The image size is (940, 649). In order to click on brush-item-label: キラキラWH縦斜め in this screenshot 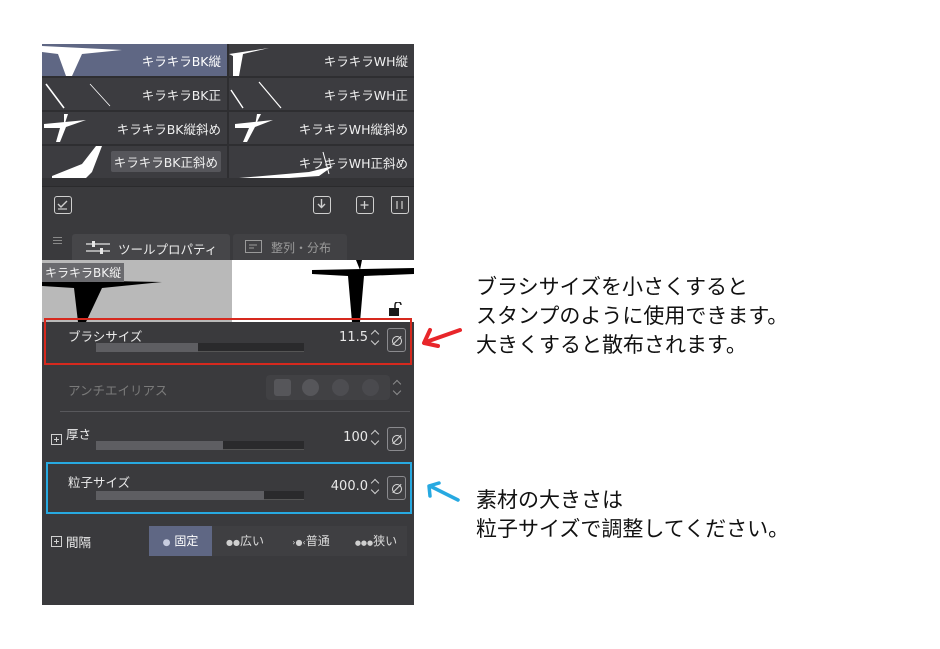, I will do `click(353, 129)`.